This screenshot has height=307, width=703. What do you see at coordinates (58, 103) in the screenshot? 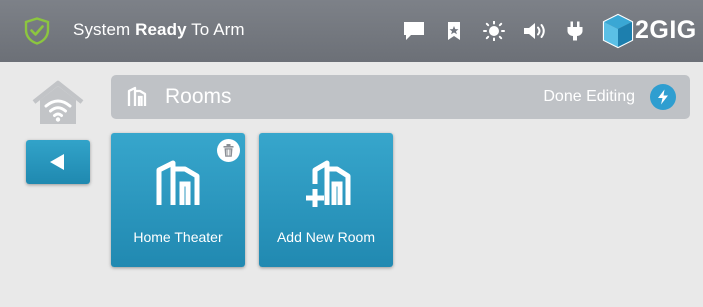
I see `home-wifi-icon` at bounding box center [58, 103].